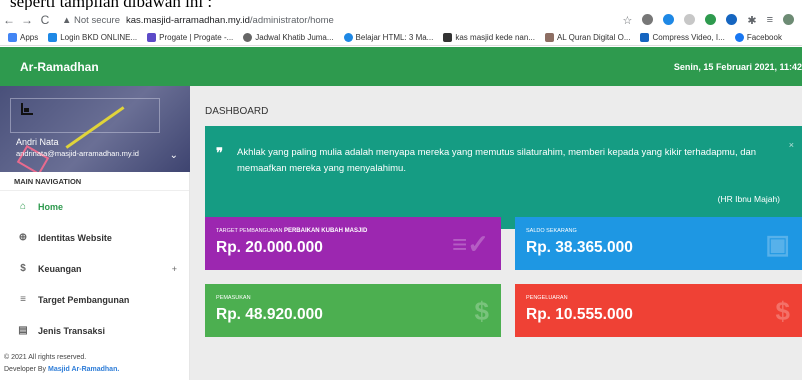  What do you see at coordinates (219, 152) in the screenshot?
I see `quote-icon: ❞` at bounding box center [219, 152].